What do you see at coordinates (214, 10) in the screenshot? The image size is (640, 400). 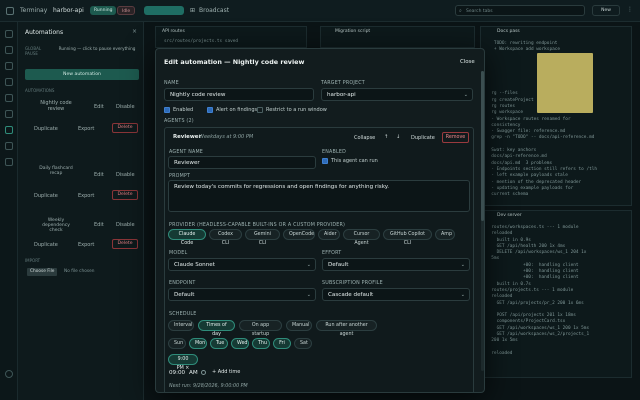 I see `broadcast-button: Broadcast` at bounding box center [214, 10].